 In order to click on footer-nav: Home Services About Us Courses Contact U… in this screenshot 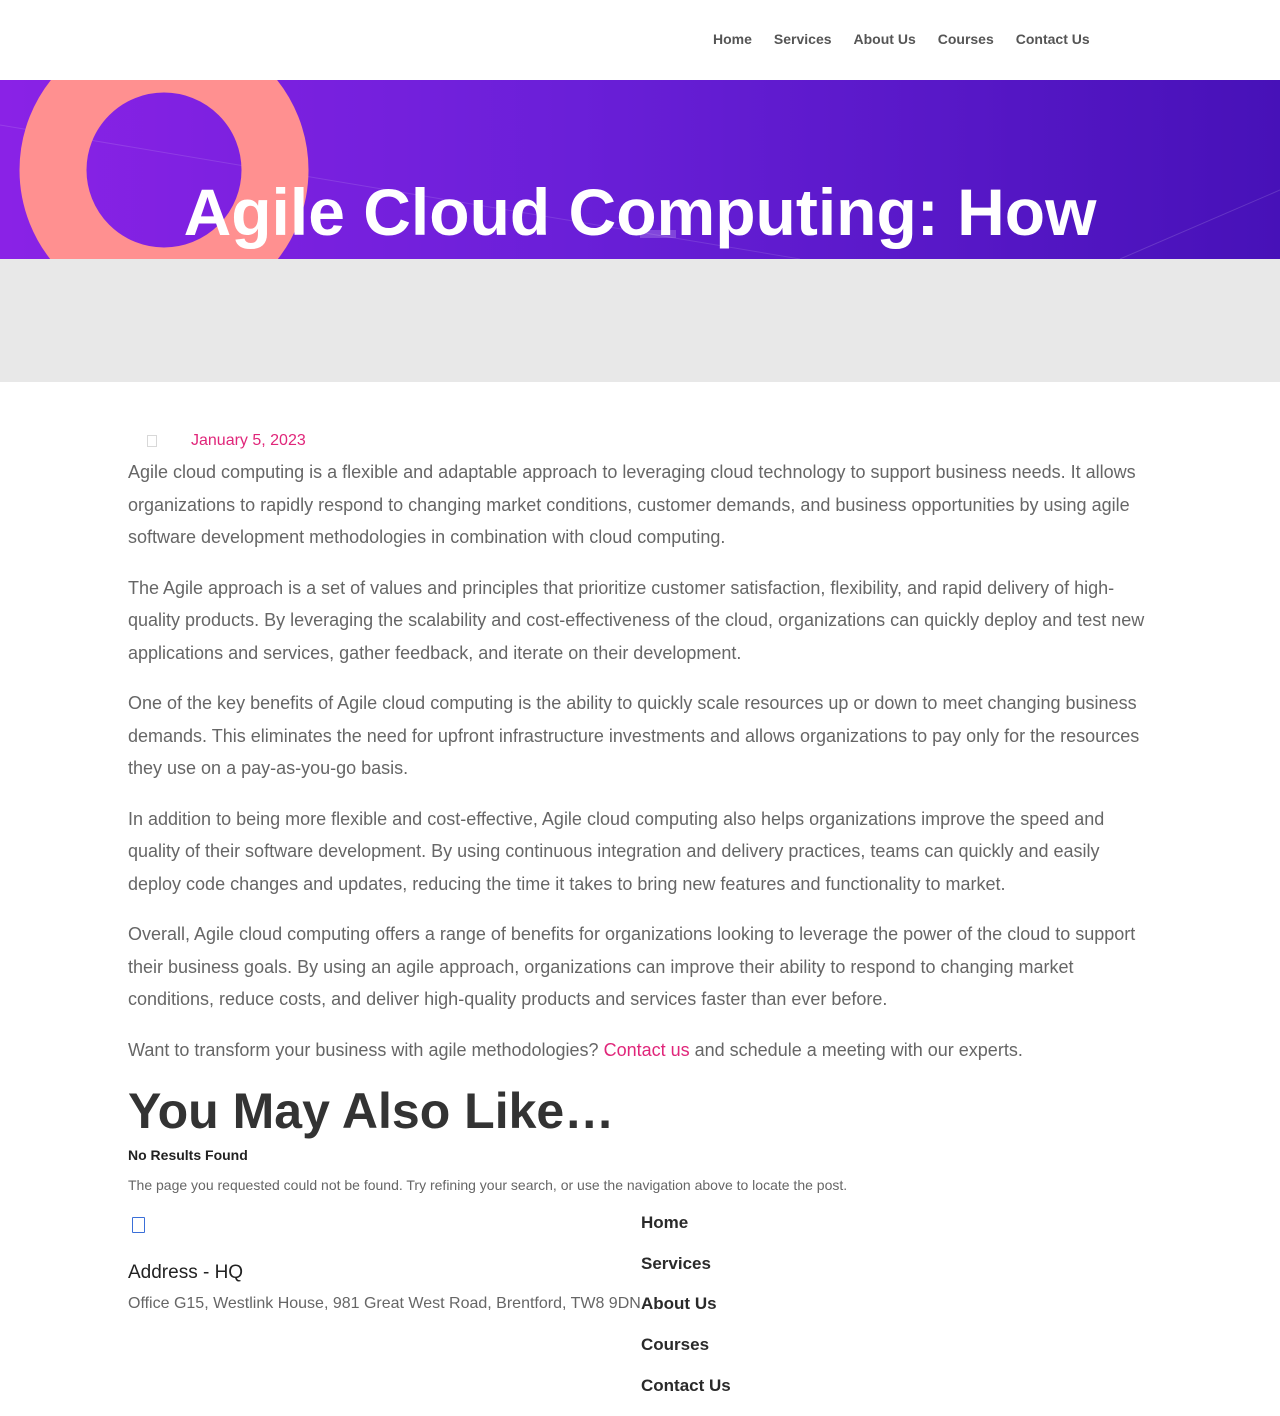, I will do `click(686, 1313)`.